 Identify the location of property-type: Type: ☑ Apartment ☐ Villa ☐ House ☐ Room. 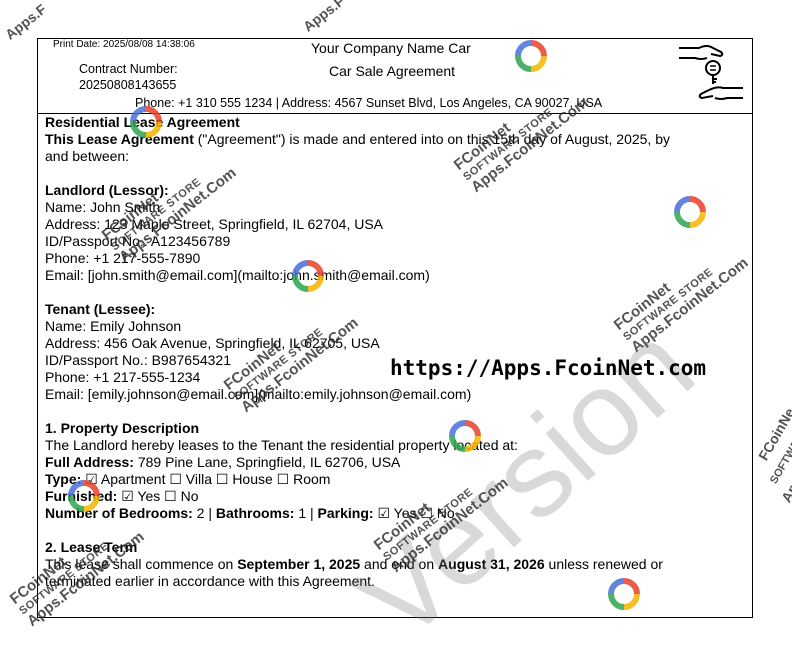
(395, 479).